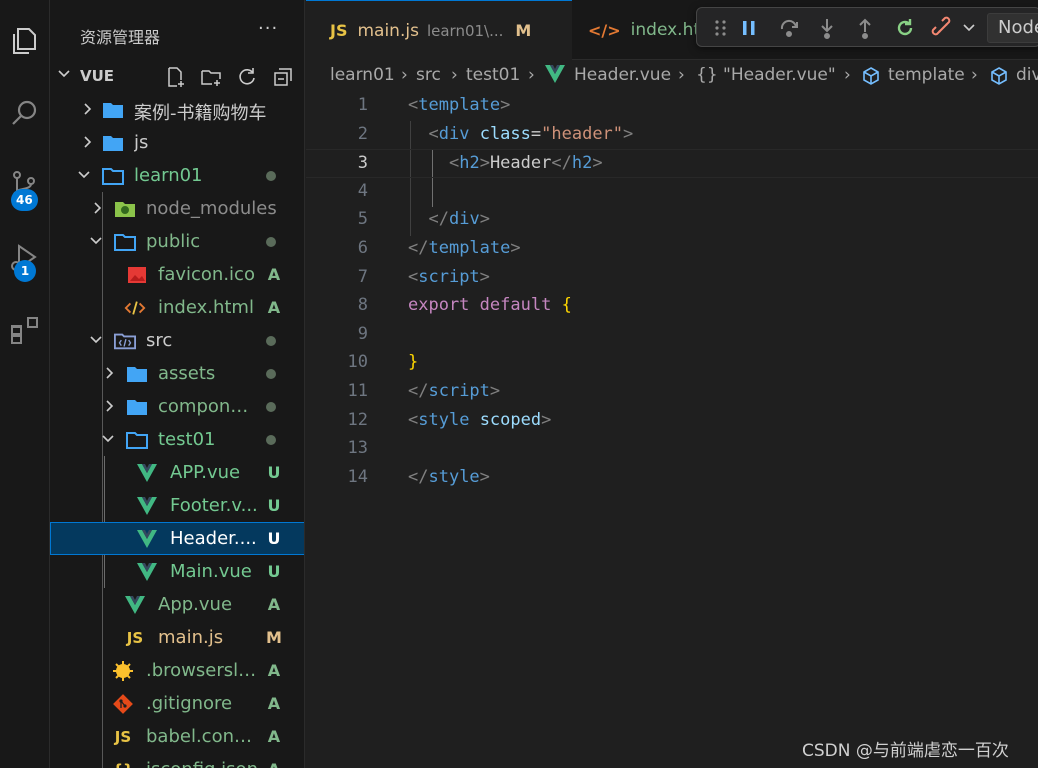 The image size is (1038, 768). I want to click on breadcrumb-item: test01, so click(493, 75).